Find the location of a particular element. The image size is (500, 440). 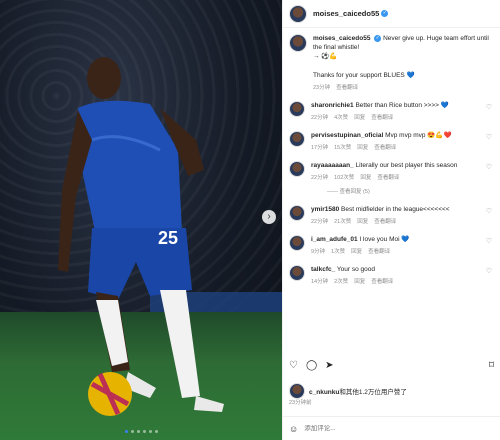

comment-text: Better than Rice button >>>> 💙 is located at coordinates (402, 105).